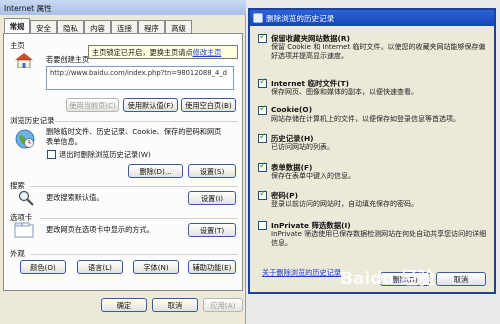 The height and width of the screenshot is (324, 500). I want to click on history-desc-line1: 删除临时文件、历史记录、Cookie、保存的密码和网页, so click(134, 131).